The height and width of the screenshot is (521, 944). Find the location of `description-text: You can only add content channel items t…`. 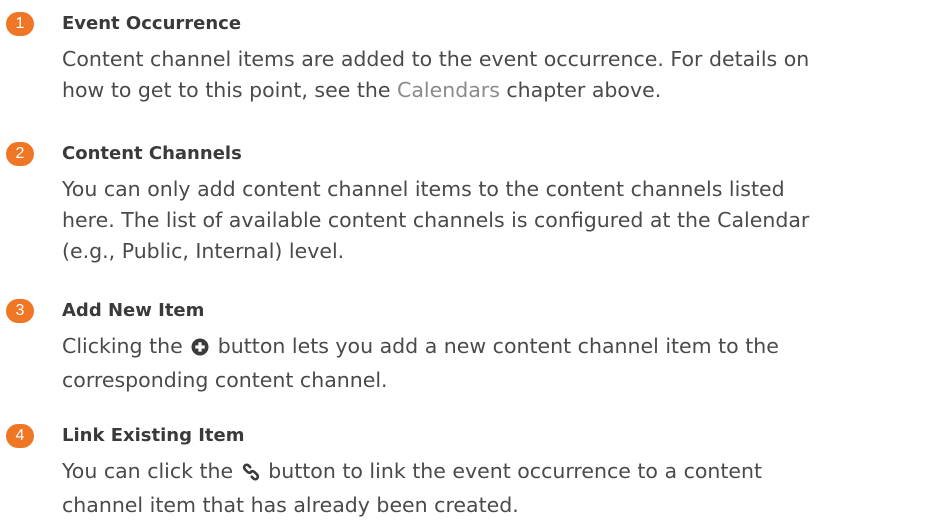

description-text: You can only add content channel items t… is located at coordinates (423, 189).